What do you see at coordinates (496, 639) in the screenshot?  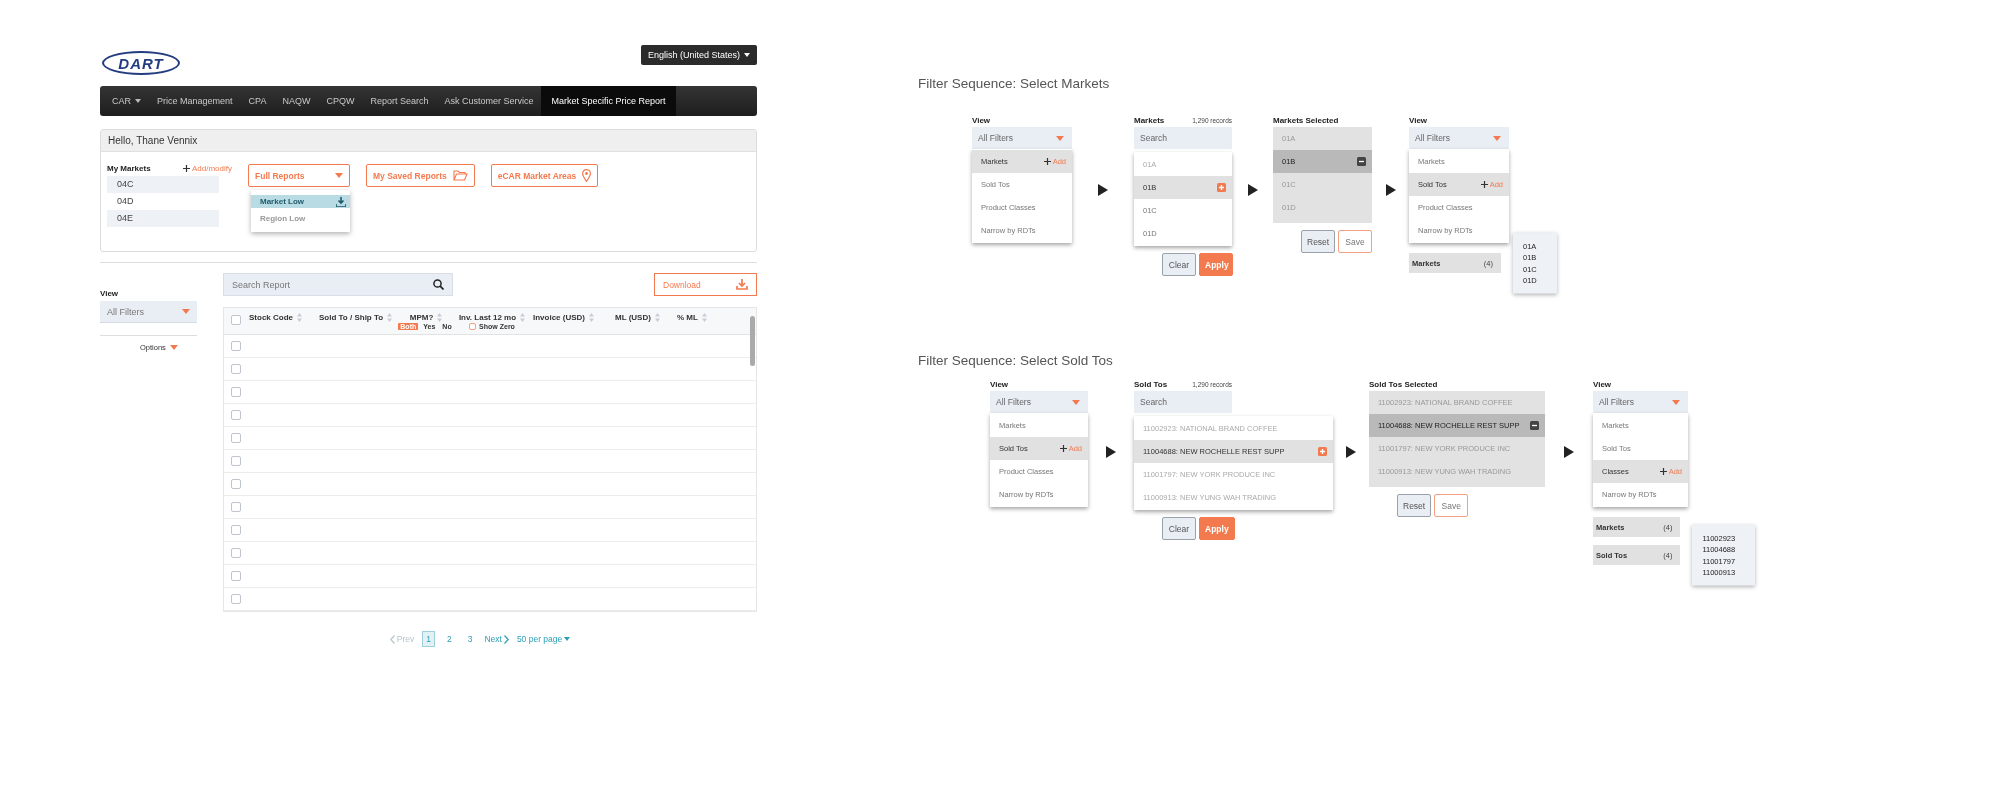 I see `next-link: Next` at bounding box center [496, 639].